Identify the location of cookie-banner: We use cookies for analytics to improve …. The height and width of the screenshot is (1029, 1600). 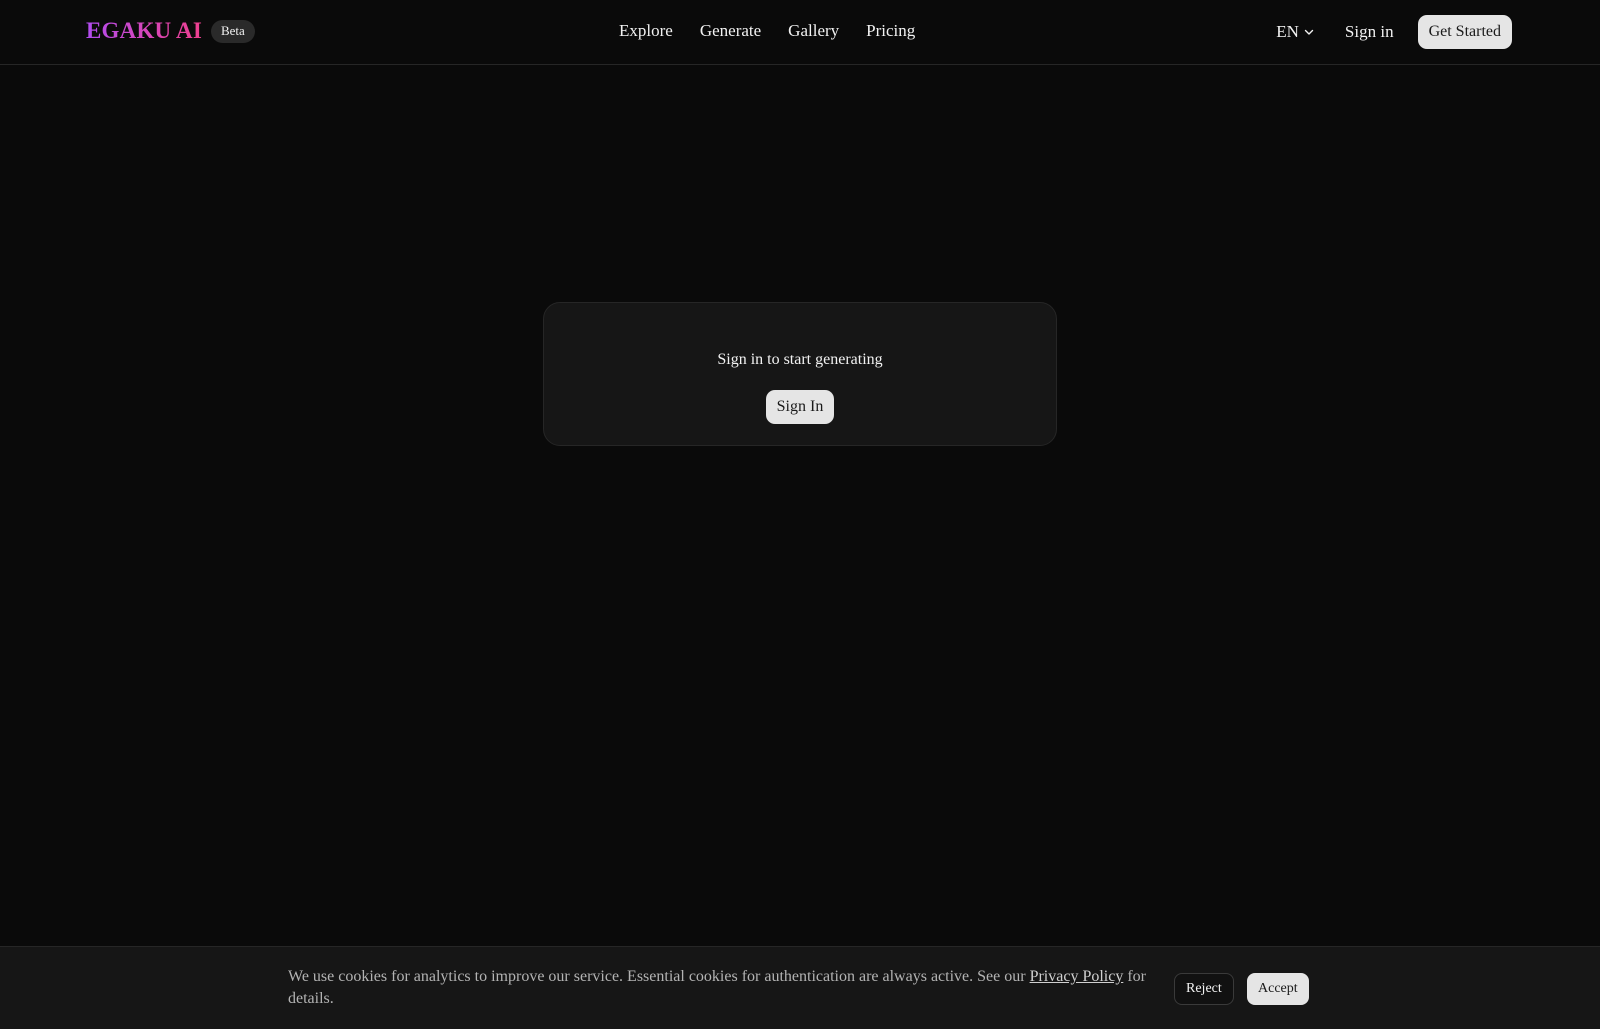
(800, 987).